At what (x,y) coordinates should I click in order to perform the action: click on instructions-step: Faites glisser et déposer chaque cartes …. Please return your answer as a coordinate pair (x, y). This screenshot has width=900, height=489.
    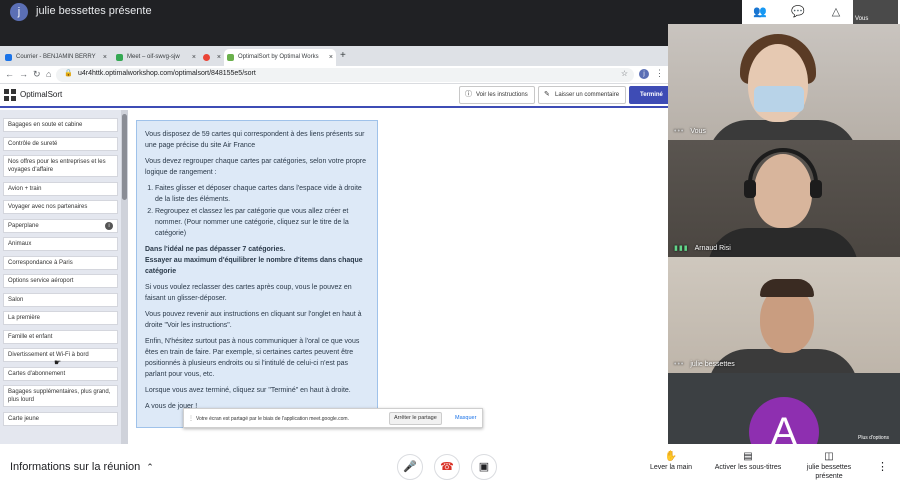
    Looking at the image, I should click on (262, 194).